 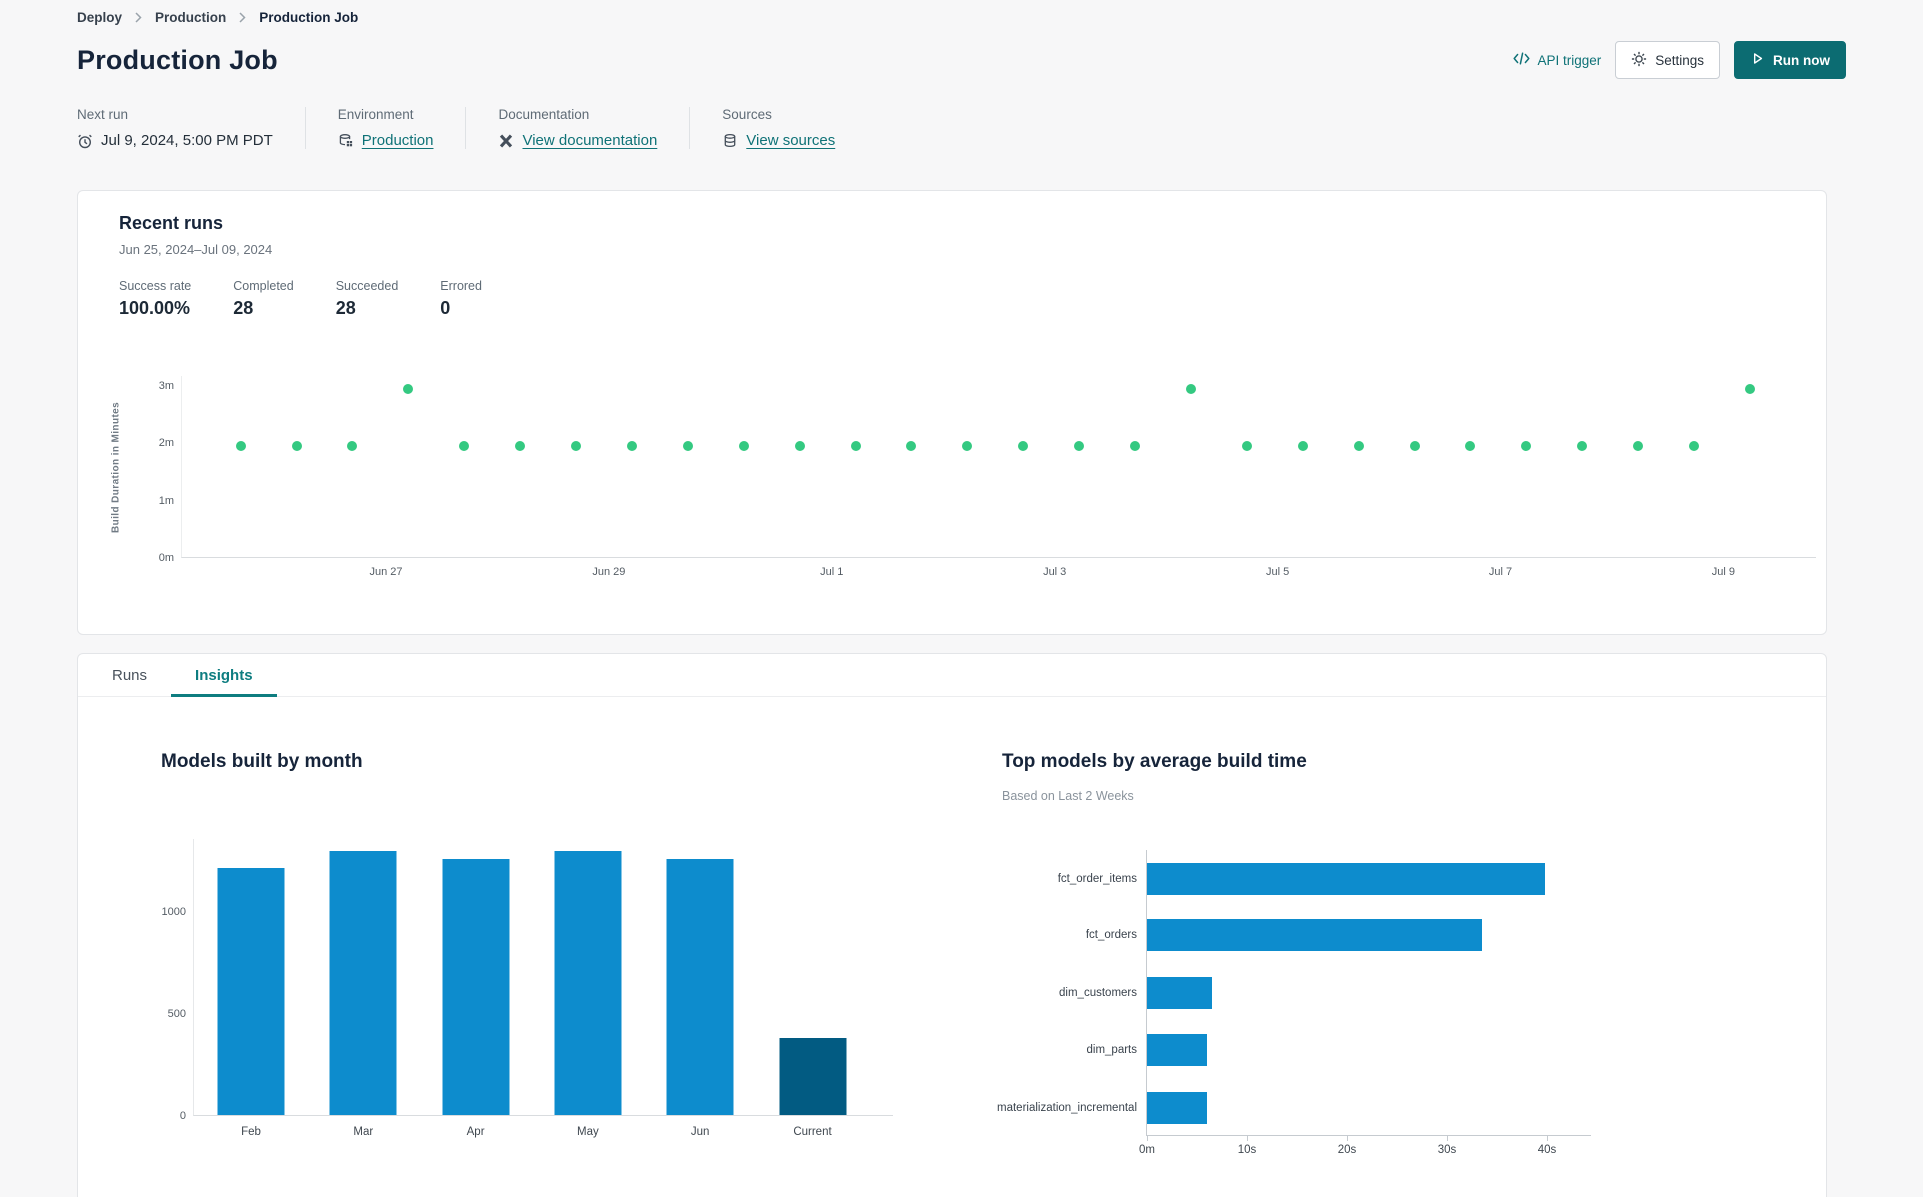 I want to click on environment-label: Environment, so click(x=375, y=114).